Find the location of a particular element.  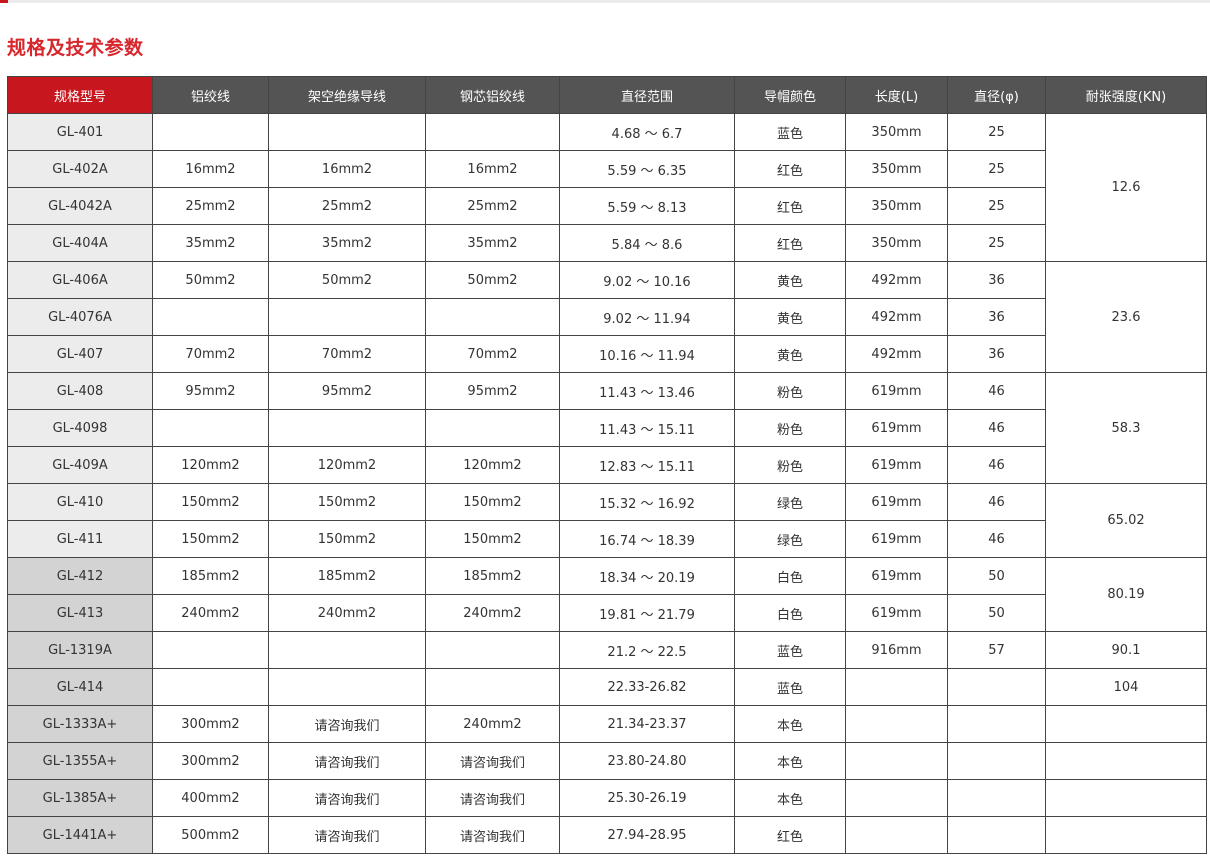

cell-diameter-range: 9.02 ～ 10.16 is located at coordinates (647, 280).